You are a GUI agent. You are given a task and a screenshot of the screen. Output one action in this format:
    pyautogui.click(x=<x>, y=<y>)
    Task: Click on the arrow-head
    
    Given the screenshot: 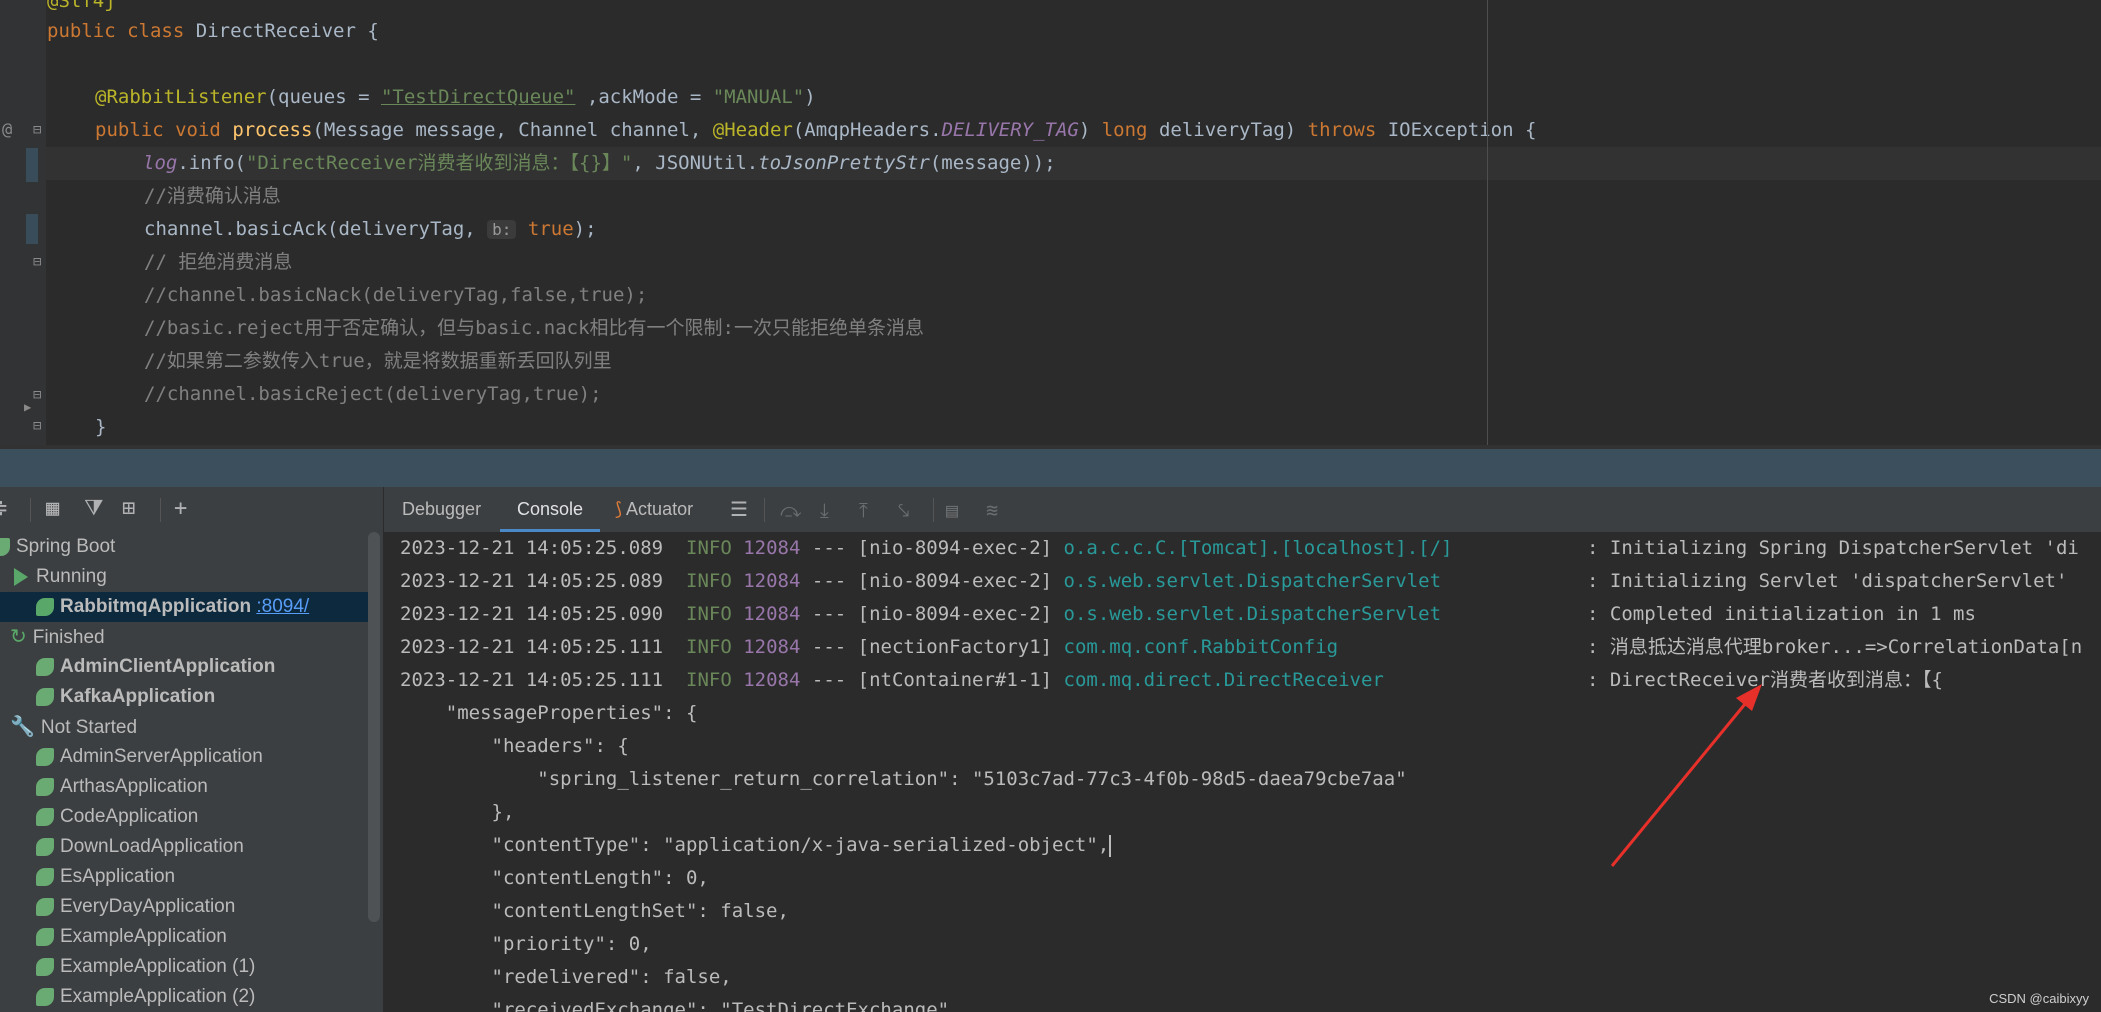 What is the action you would take?
    pyautogui.click(x=1749, y=697)
    